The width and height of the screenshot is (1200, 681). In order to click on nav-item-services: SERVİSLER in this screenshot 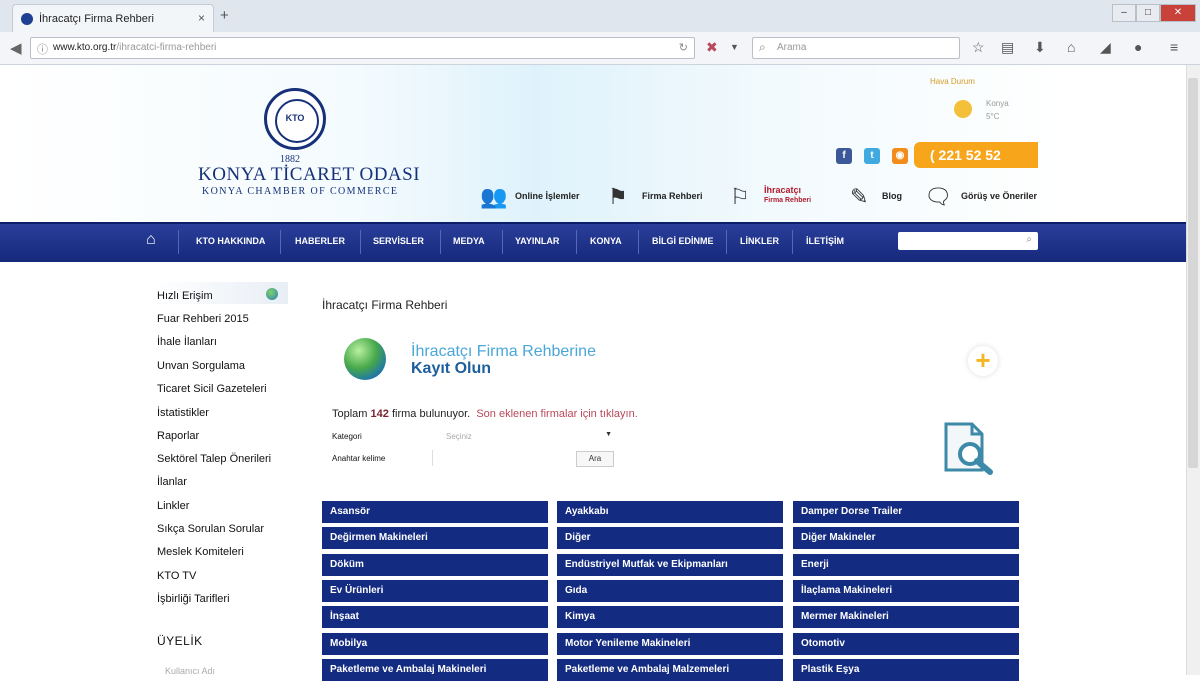, I will do `click(398, 241)`.